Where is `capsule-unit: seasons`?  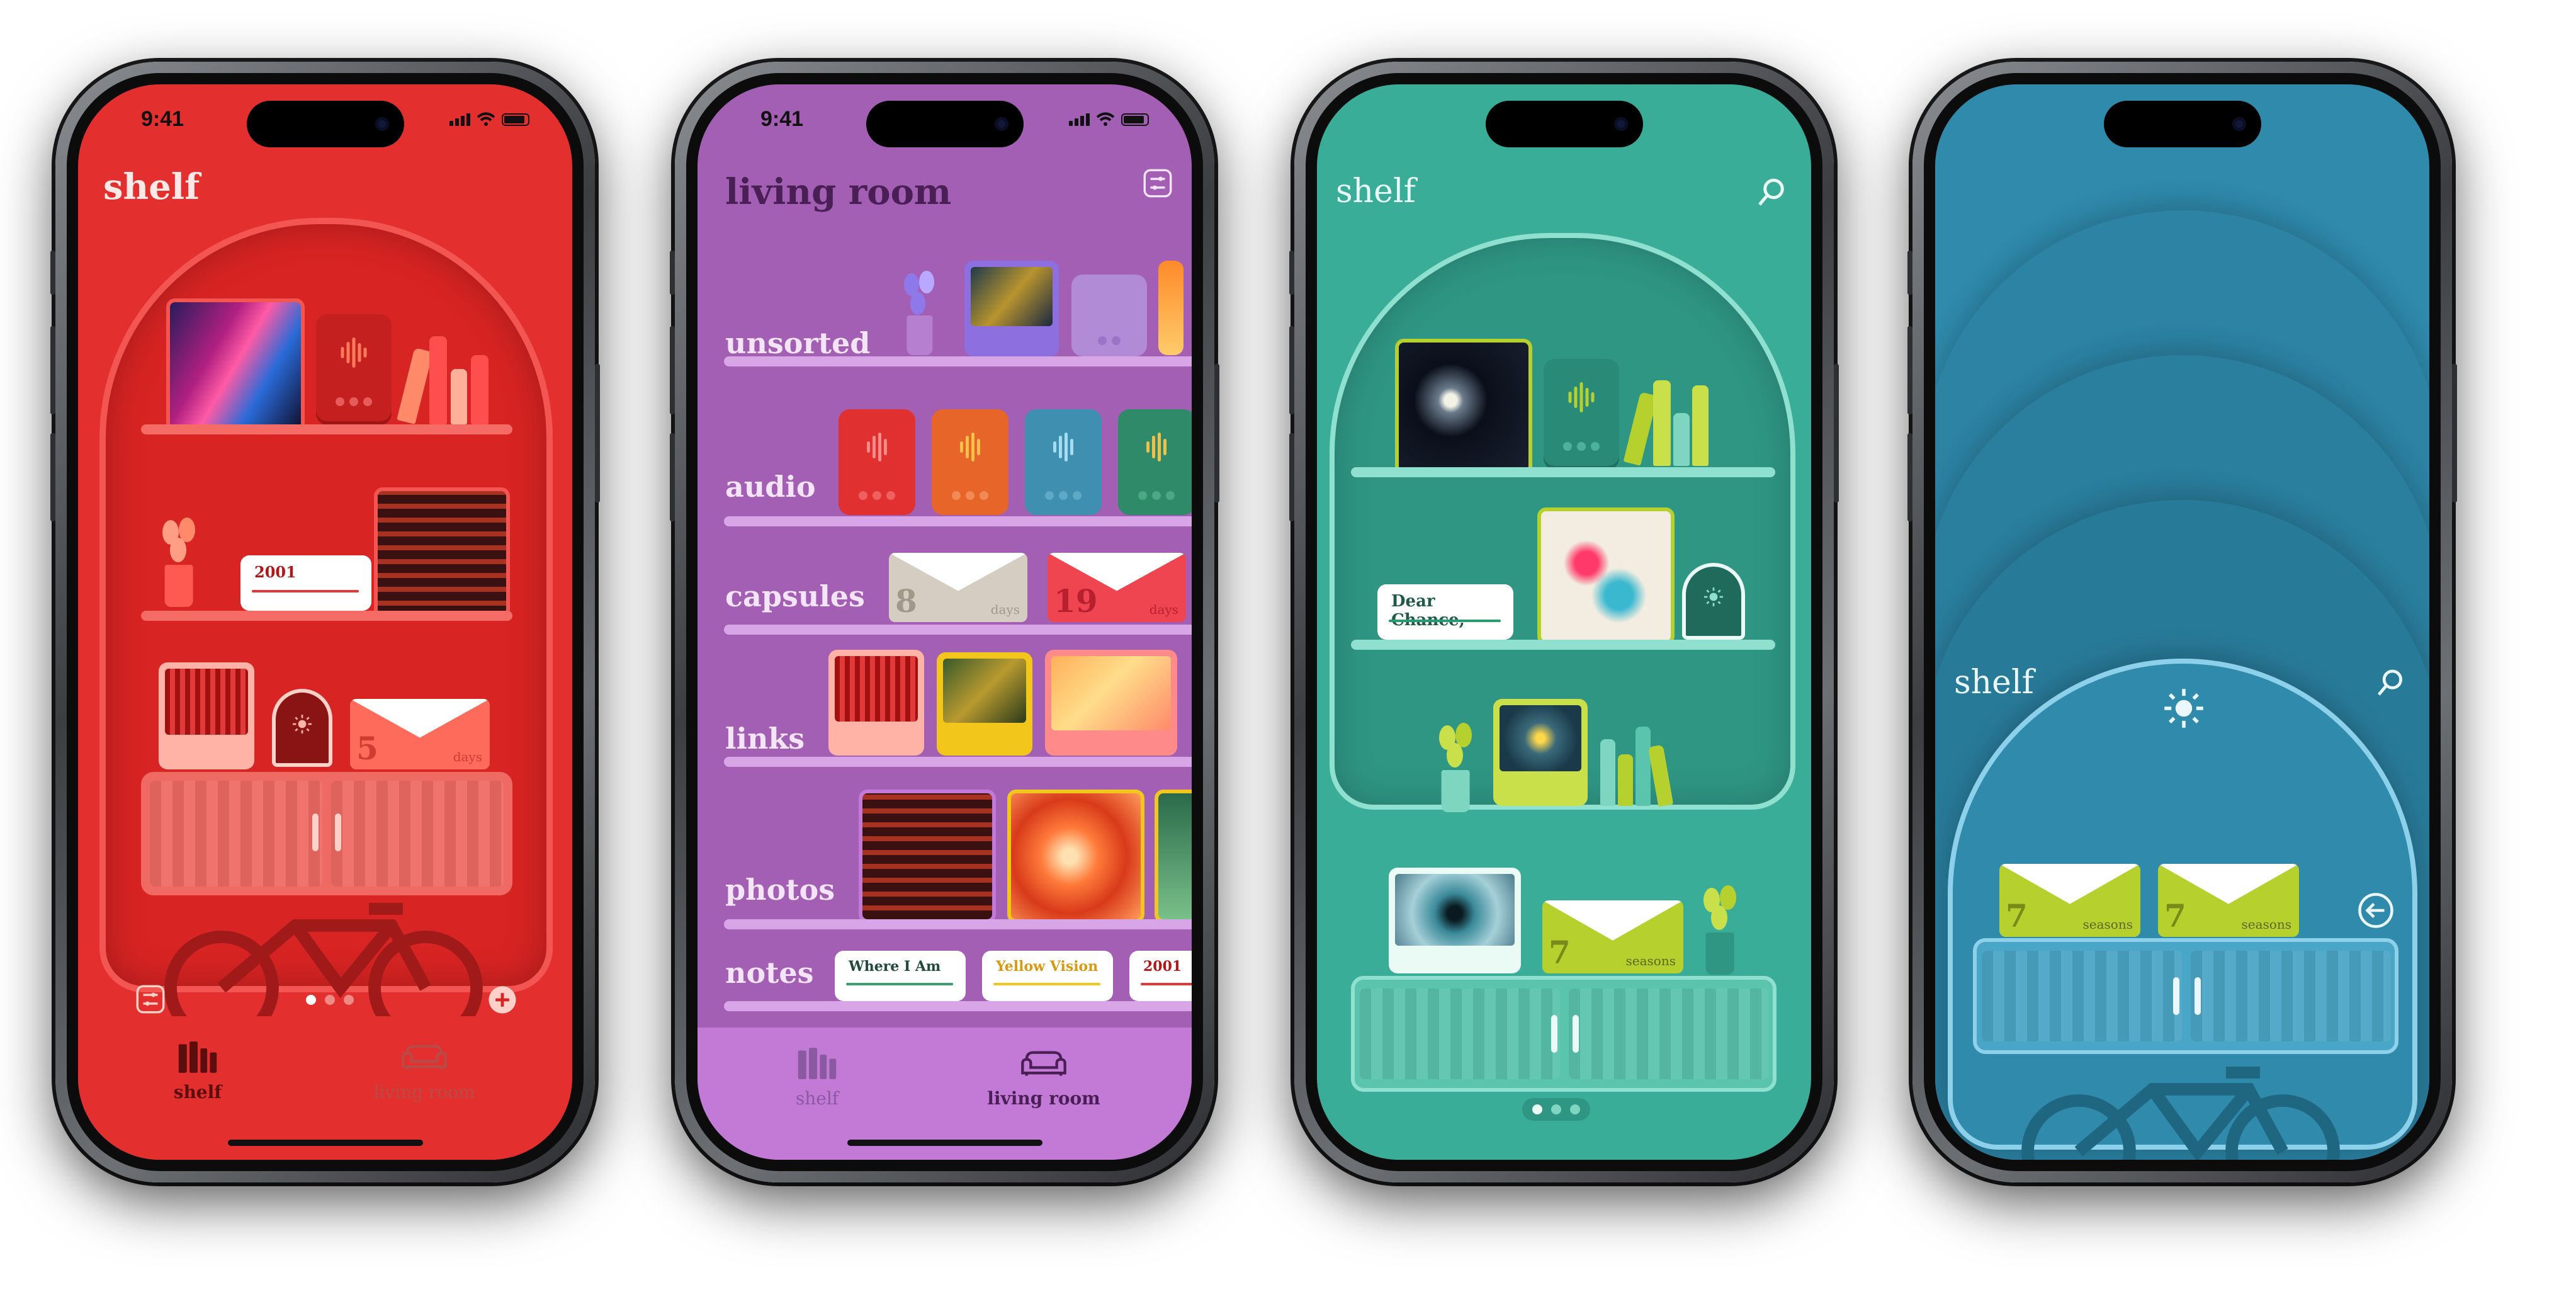
capsule-unit: seasons is located at coordinates (2107, 924).